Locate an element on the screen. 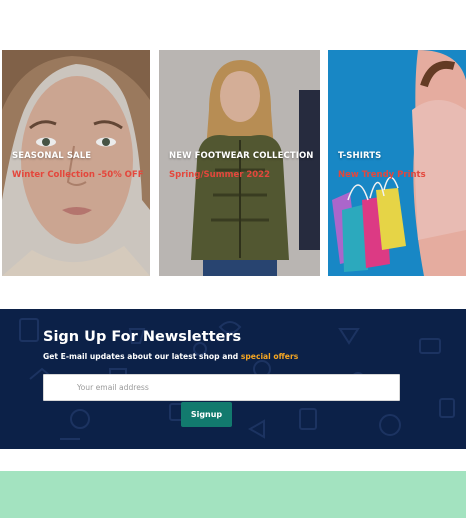 Image resolution: width=466 pixels, height=518 pixels. special-offers-highlight: special offers is located at coordinates (269, 356).